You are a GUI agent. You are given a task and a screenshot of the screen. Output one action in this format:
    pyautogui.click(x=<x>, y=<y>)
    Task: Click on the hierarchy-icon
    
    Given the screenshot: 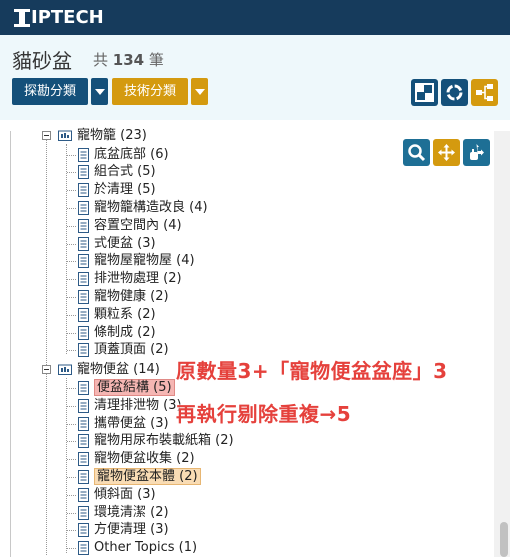 What is the action you would take?
    pyautogui.click(x=484, y=92)
    